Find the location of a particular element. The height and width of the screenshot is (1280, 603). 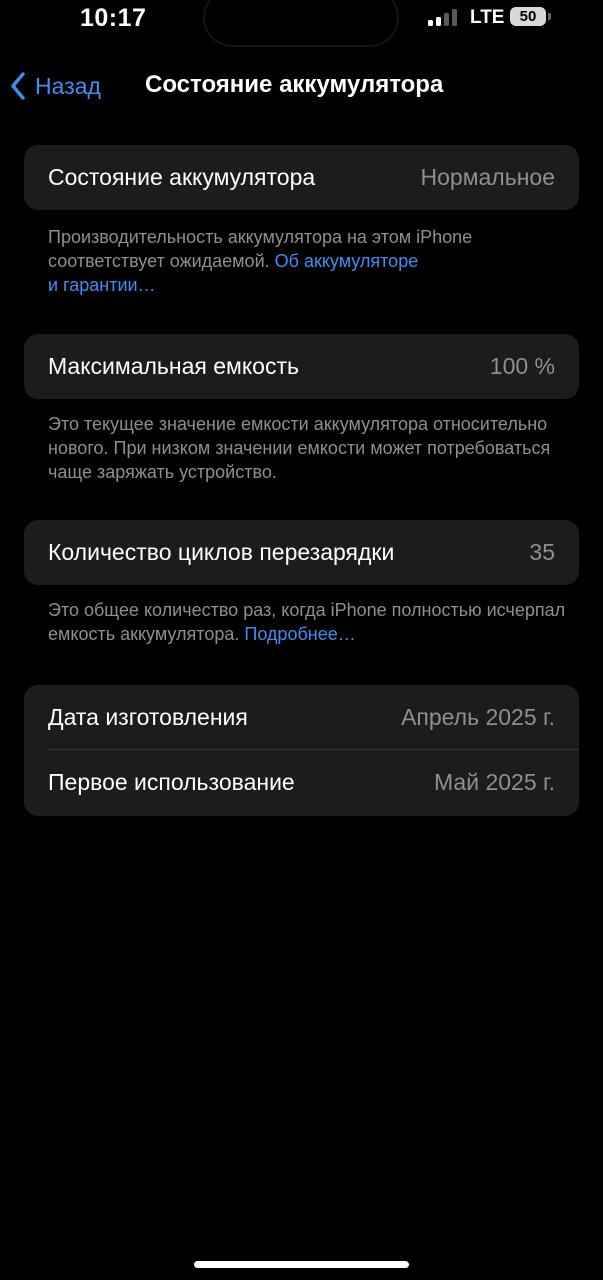

max-capacity-value: 100 % is located at coordinates (522, 366).